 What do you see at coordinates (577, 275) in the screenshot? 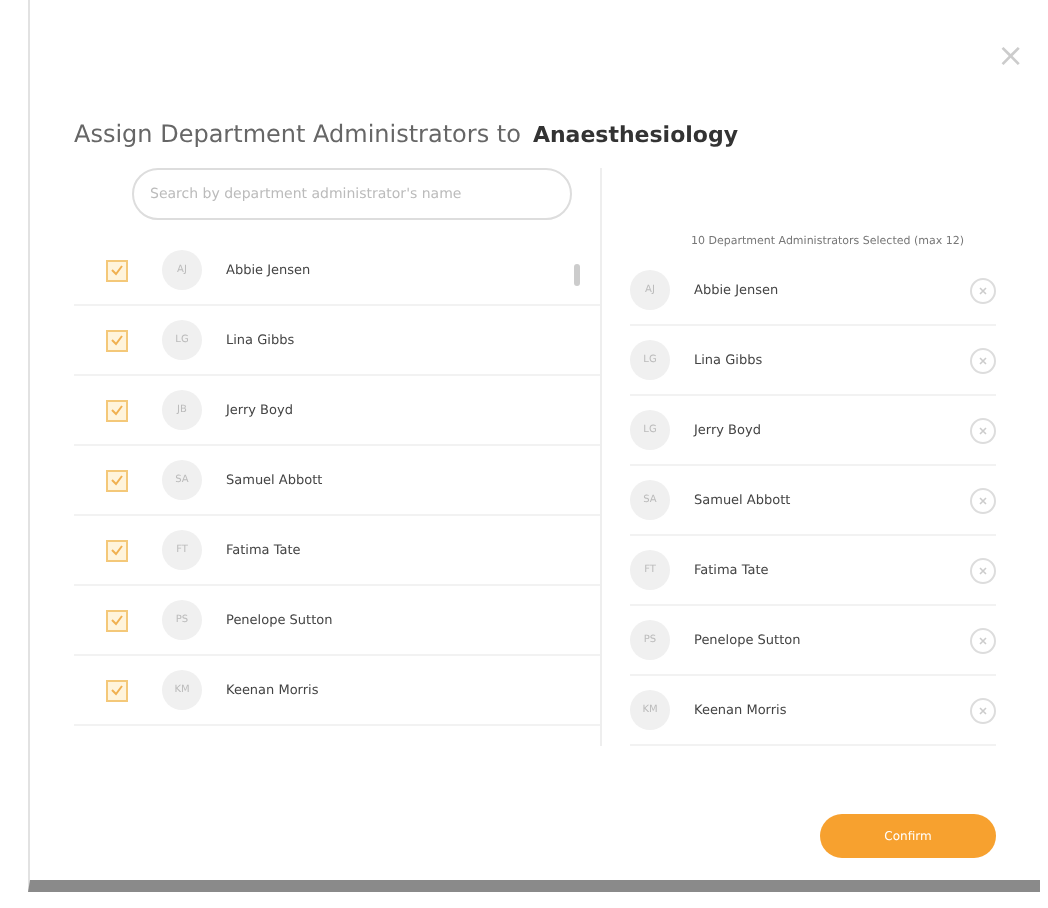
I see `scrollbar-thumb` at bounding box center [577, 275].